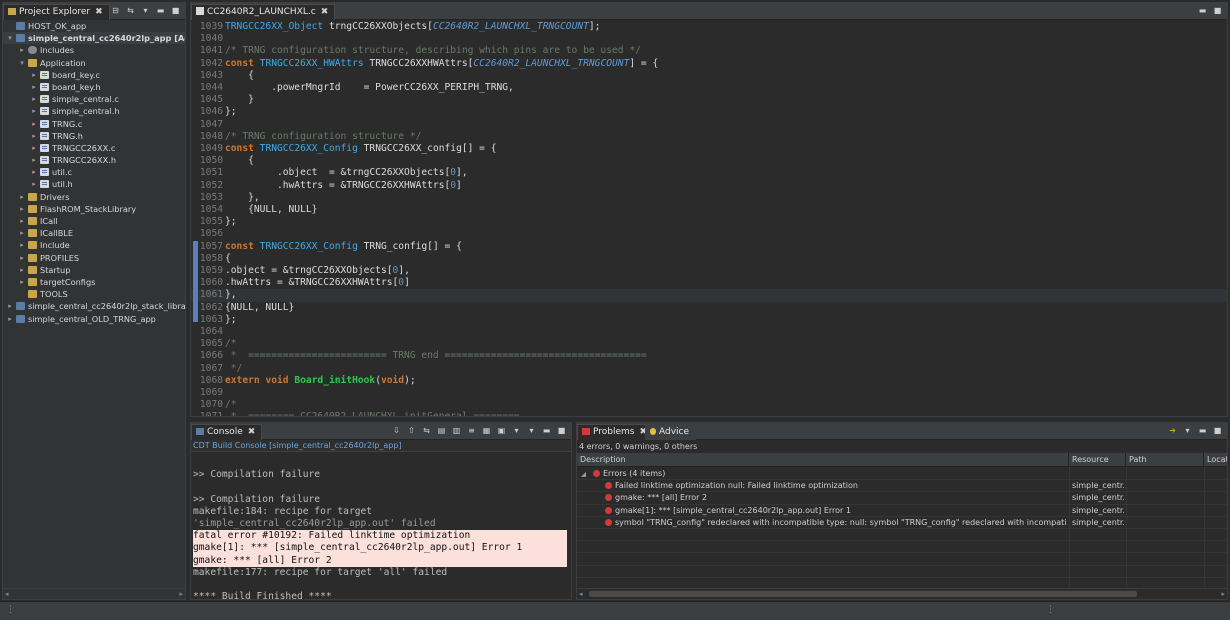 The height and width of the screenshot is (620, 1230). Describe the element at coordinates (709, 234) in the screenshot. I see `code-line: 1056` at that location.